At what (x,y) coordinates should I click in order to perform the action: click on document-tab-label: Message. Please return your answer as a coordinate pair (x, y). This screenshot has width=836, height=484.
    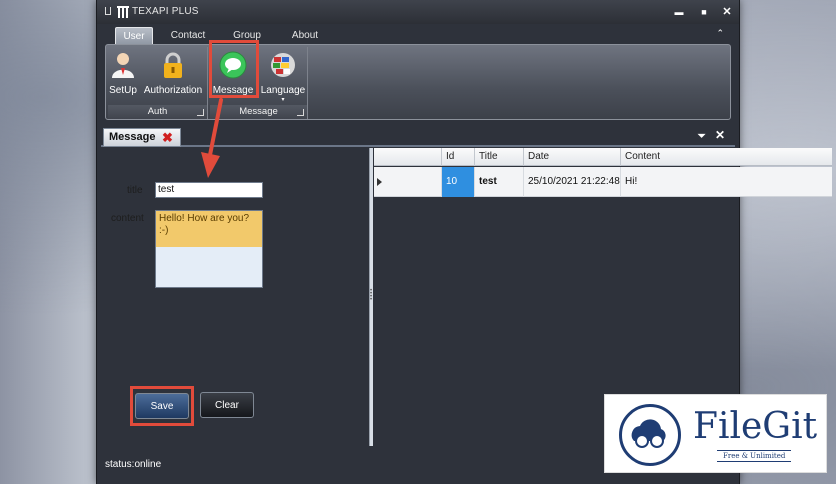
    Looking at the image, I should click on (132, 137).